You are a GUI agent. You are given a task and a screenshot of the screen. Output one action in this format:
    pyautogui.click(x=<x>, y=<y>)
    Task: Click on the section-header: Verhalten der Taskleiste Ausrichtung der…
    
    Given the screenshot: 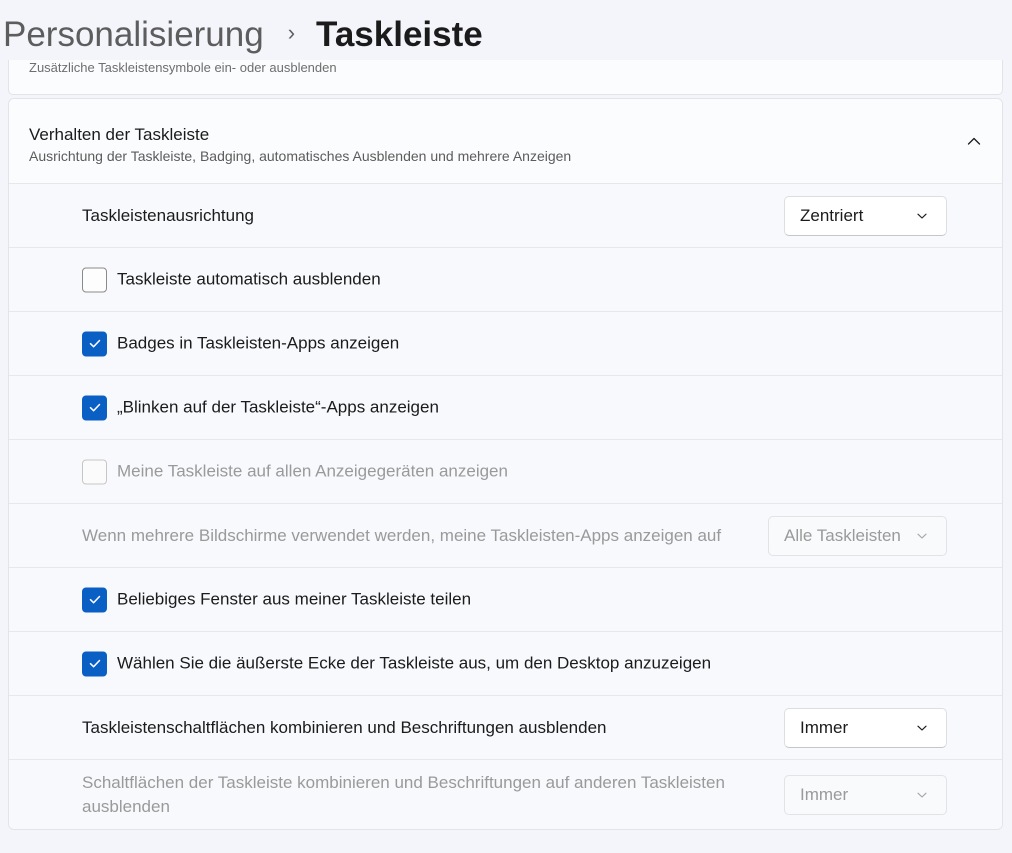 What is the action you would take?
    pyautogui.click(x=505, y=141)
    